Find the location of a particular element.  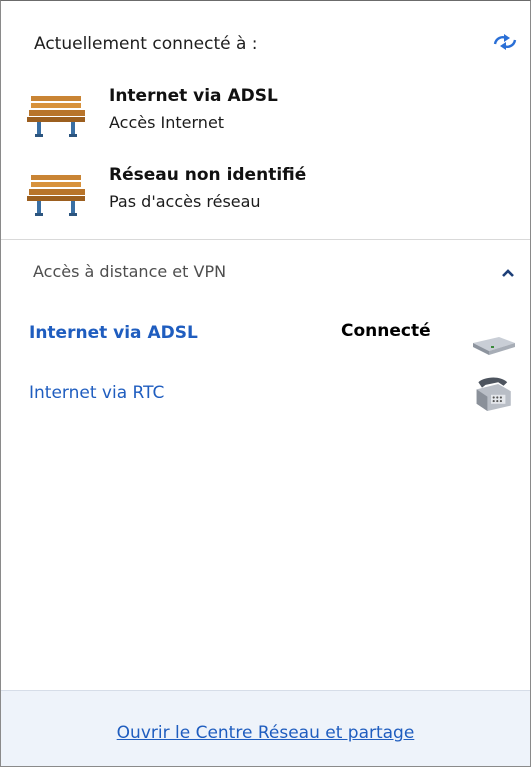

connected-to-label: Actuellement connecté à : is located at coordinates (146, 44).